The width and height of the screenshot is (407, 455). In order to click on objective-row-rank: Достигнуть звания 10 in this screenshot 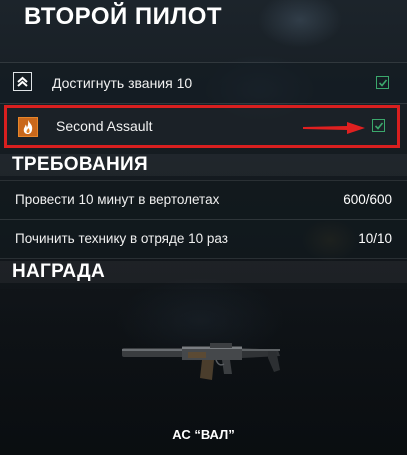, I will do `click(203, 83)`.